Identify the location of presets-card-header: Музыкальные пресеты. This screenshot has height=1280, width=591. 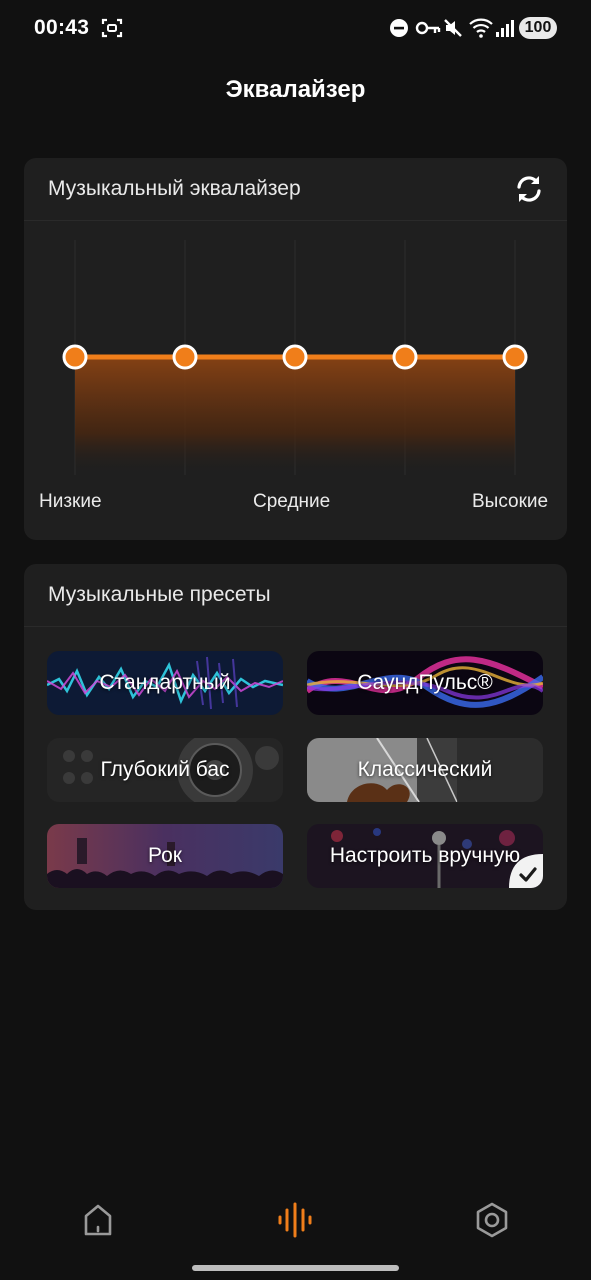
(295, 595).